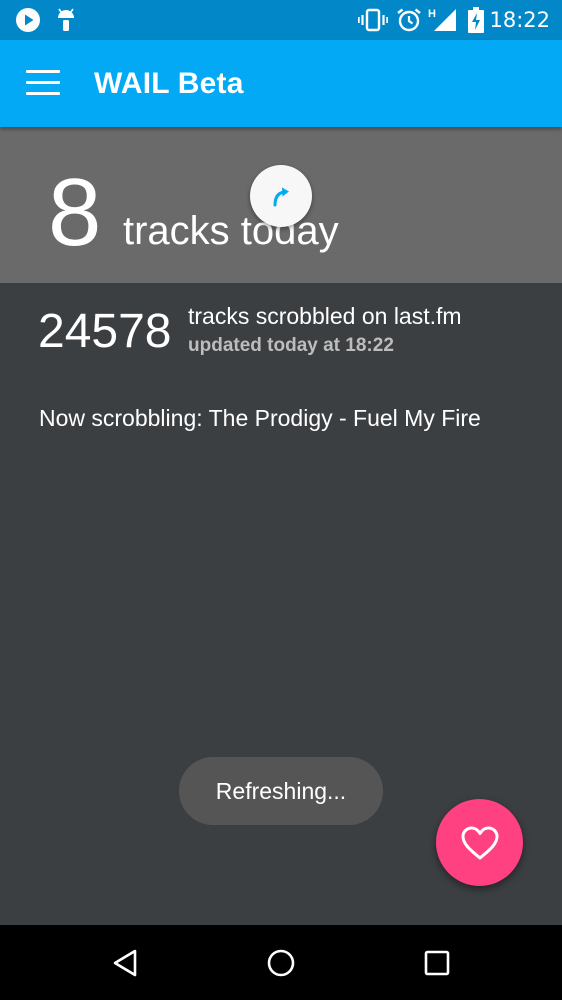 This screenshot has height=1000, width=562. I want to click on recents-icon, so click(437, 962).